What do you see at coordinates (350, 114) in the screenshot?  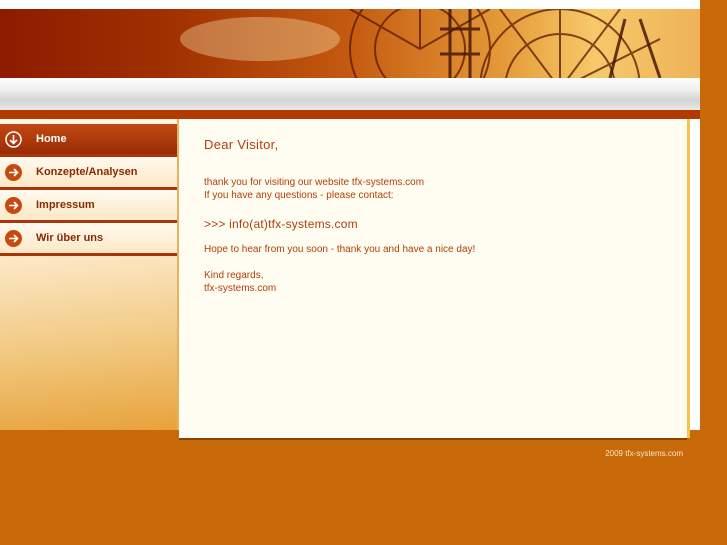 I see `header-divider` at bounding box center [350, 114].